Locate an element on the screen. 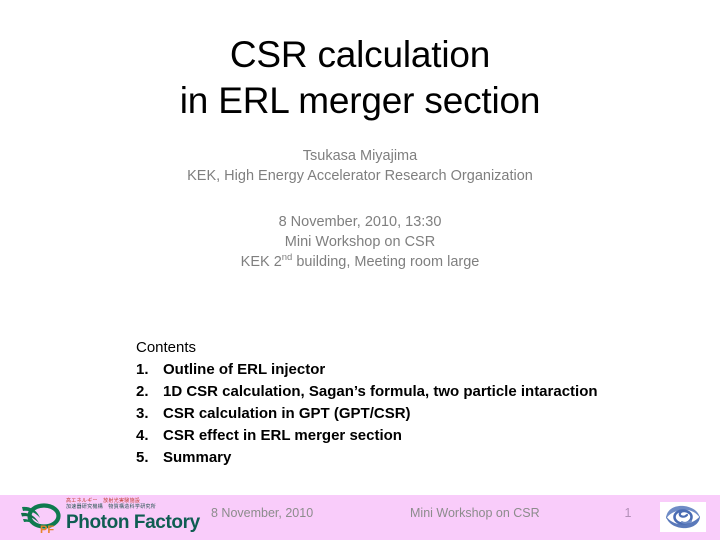  title-line-1: CSR calculation is located at coordinates (360, 54).